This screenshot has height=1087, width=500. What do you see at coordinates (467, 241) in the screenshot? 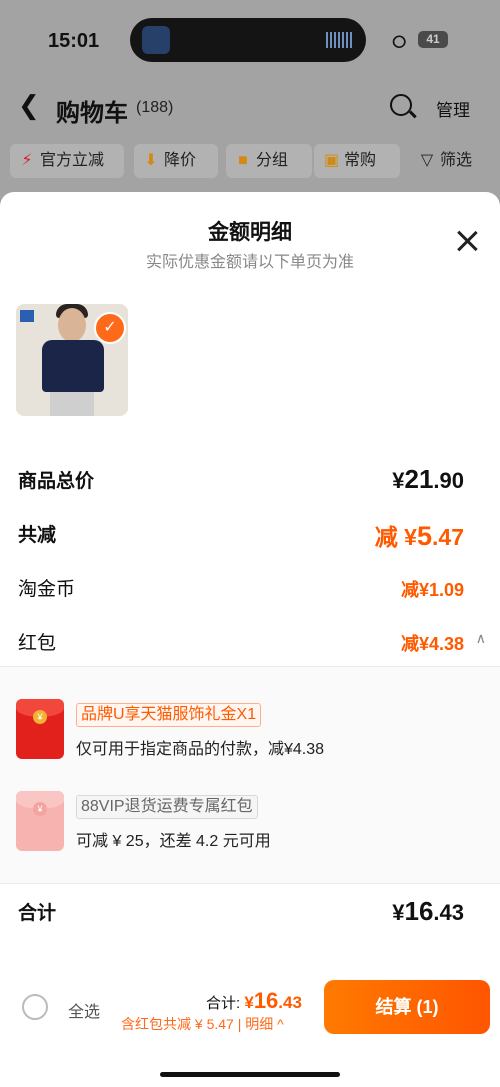
I see `close-icon` at bounding box center [467, 241].